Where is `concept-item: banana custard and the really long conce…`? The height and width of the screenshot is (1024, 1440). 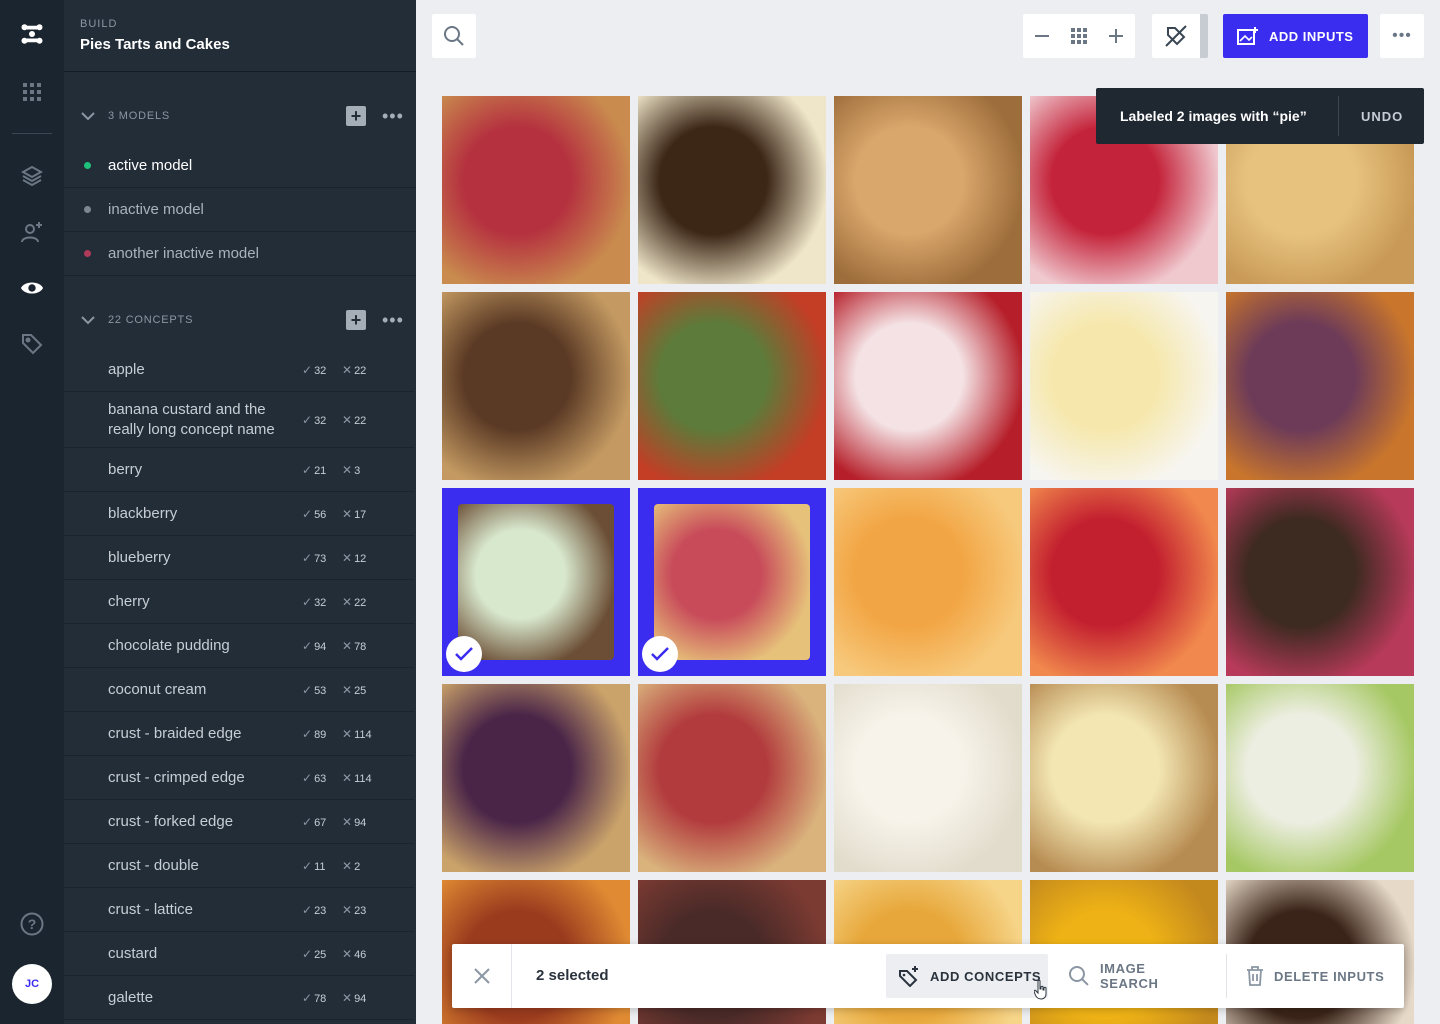
concept-item: banana custard and the really long conce… is located at coordinates (239, 420).